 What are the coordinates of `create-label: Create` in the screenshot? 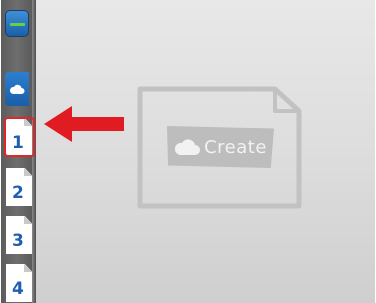 It's located at (235, 147).